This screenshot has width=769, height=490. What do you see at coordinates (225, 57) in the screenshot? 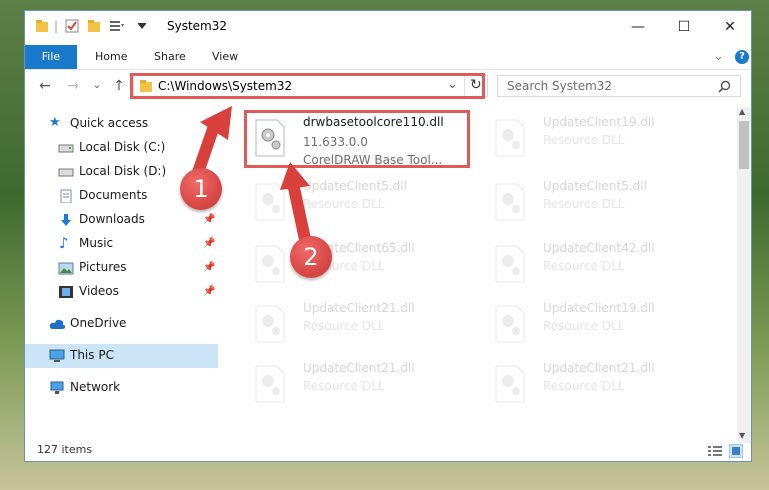
I see `tab-view: View` at bounding box center [225, 57].